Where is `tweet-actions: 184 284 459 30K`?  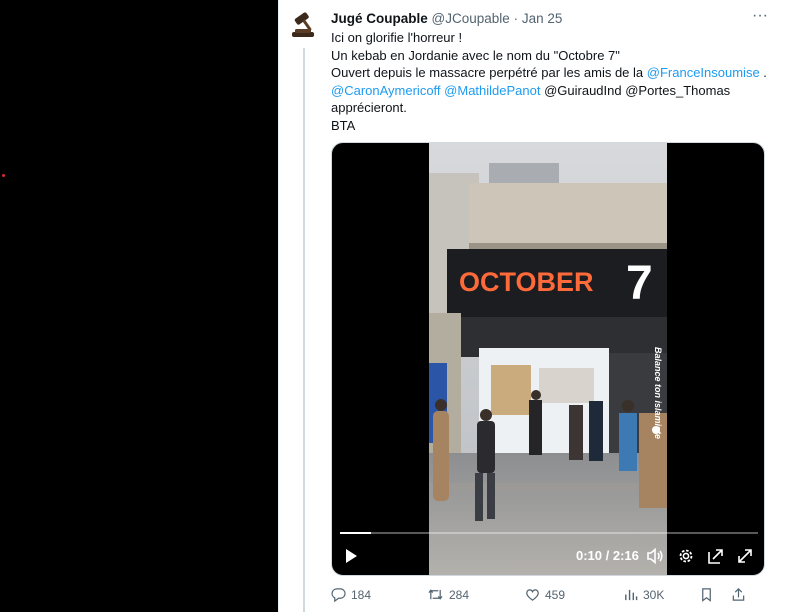 tweet-actions: 184 284 459 30K is located at coordinates (556, 594).